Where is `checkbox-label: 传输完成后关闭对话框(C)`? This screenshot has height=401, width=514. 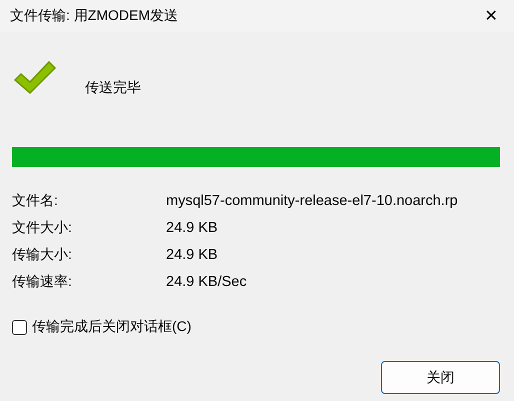
checkbox-label: 传输完成后关闭对话框(C) is located at coordinates (112, 327).